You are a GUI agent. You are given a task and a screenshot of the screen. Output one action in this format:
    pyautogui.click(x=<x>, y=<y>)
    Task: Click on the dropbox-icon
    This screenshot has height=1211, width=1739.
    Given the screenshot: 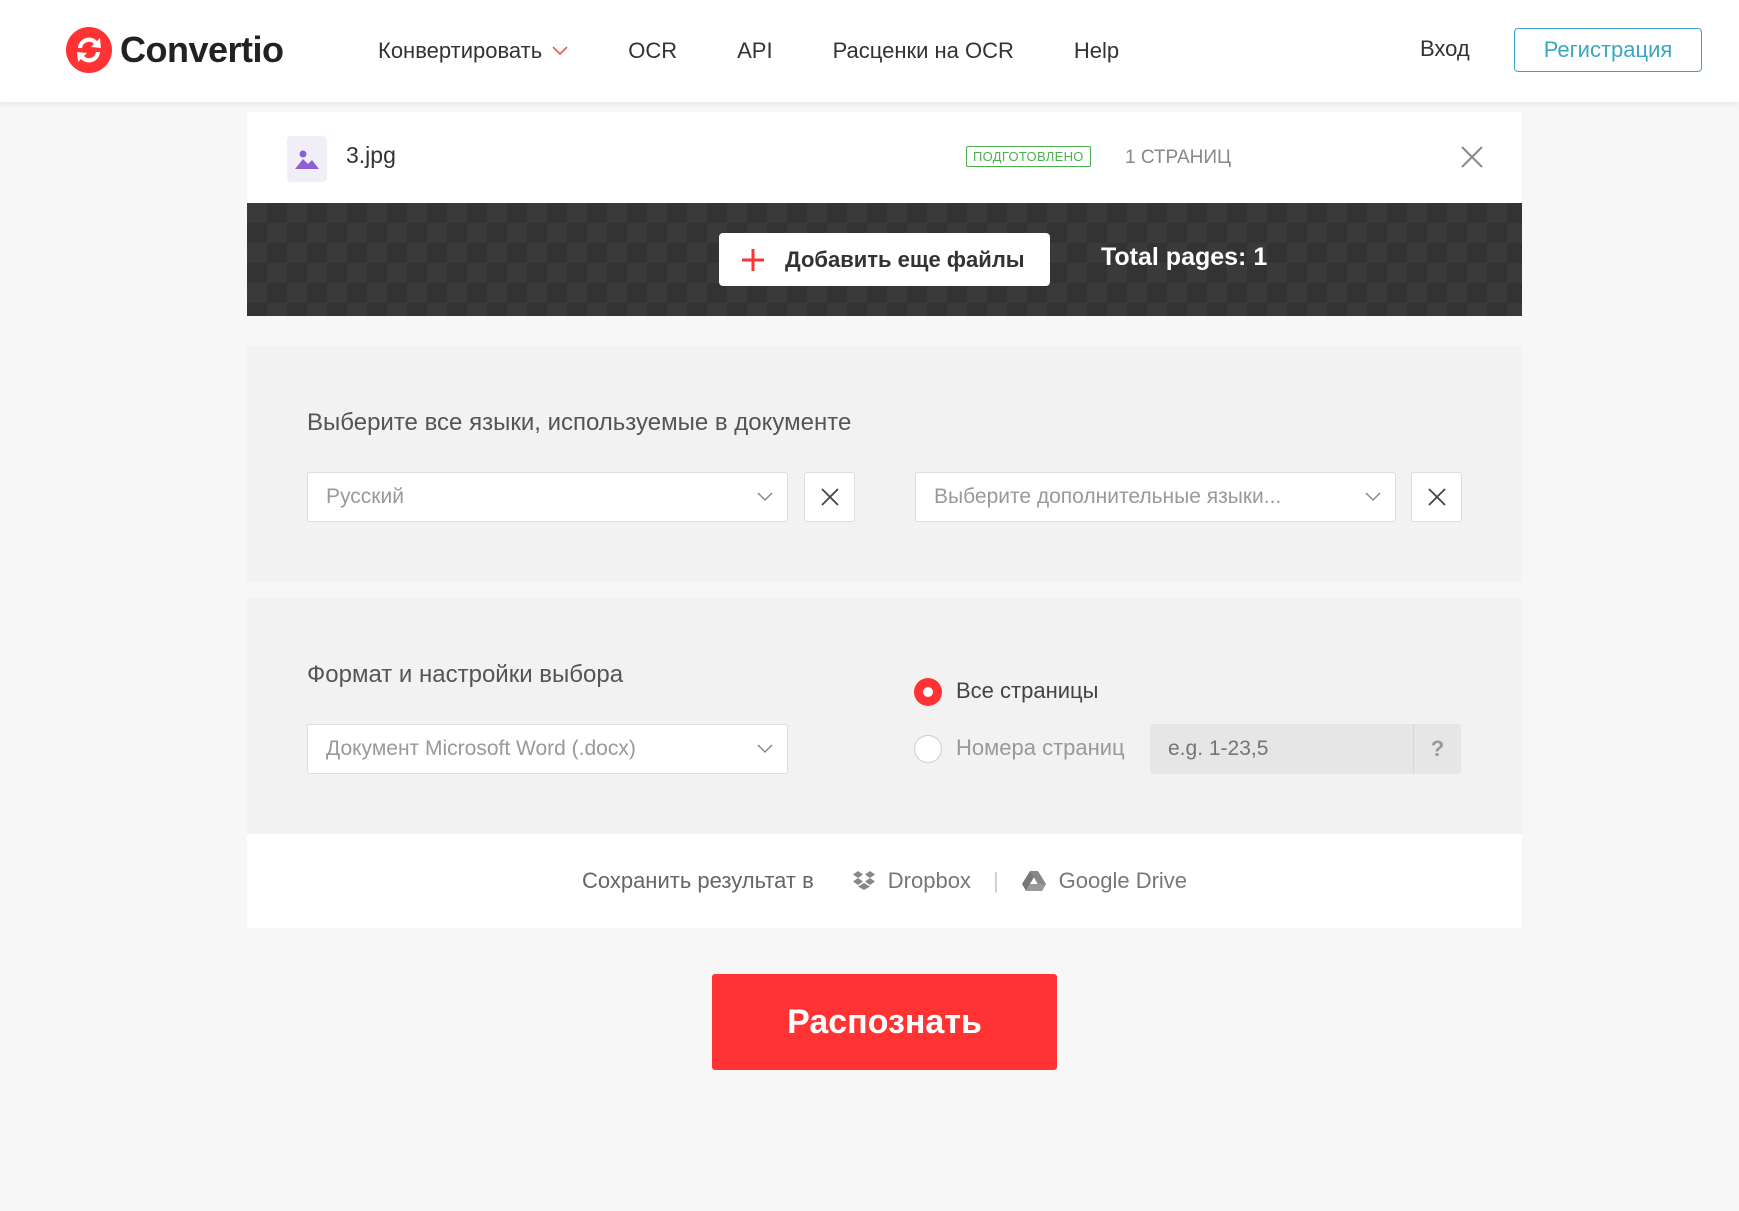 What is the action you would take?
    pyautogui.click(x=863, y=880)
    